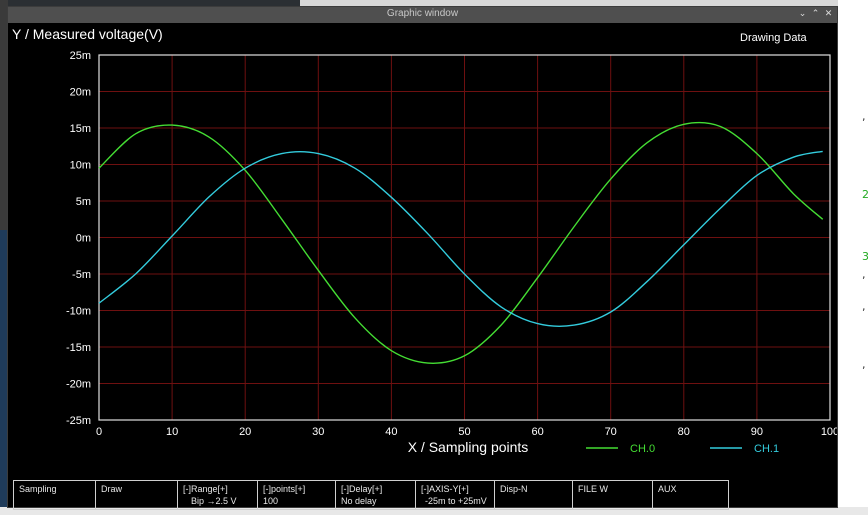 The height and width of the screenshot is (515, 868). I want to click on x-tick-label: 60, so click(537, 432).